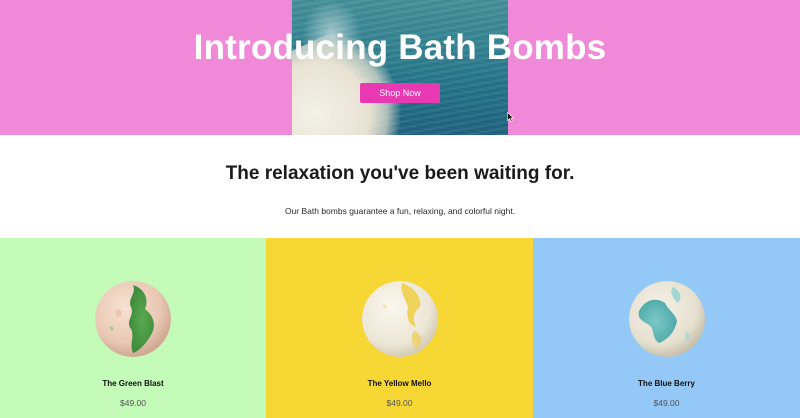  I want to click on blue-bath-bomb-image, so click(666, 319).